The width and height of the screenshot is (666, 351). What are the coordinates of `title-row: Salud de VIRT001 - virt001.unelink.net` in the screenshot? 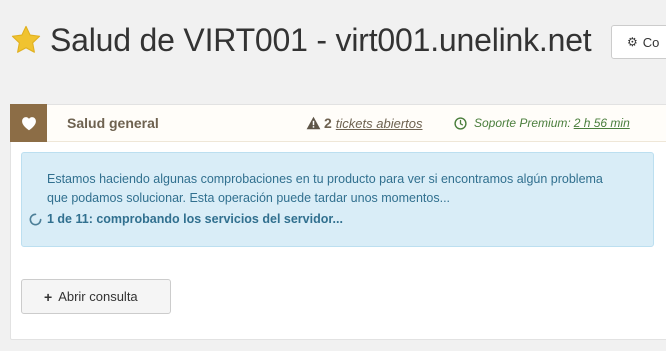 It's located at (301, 40).